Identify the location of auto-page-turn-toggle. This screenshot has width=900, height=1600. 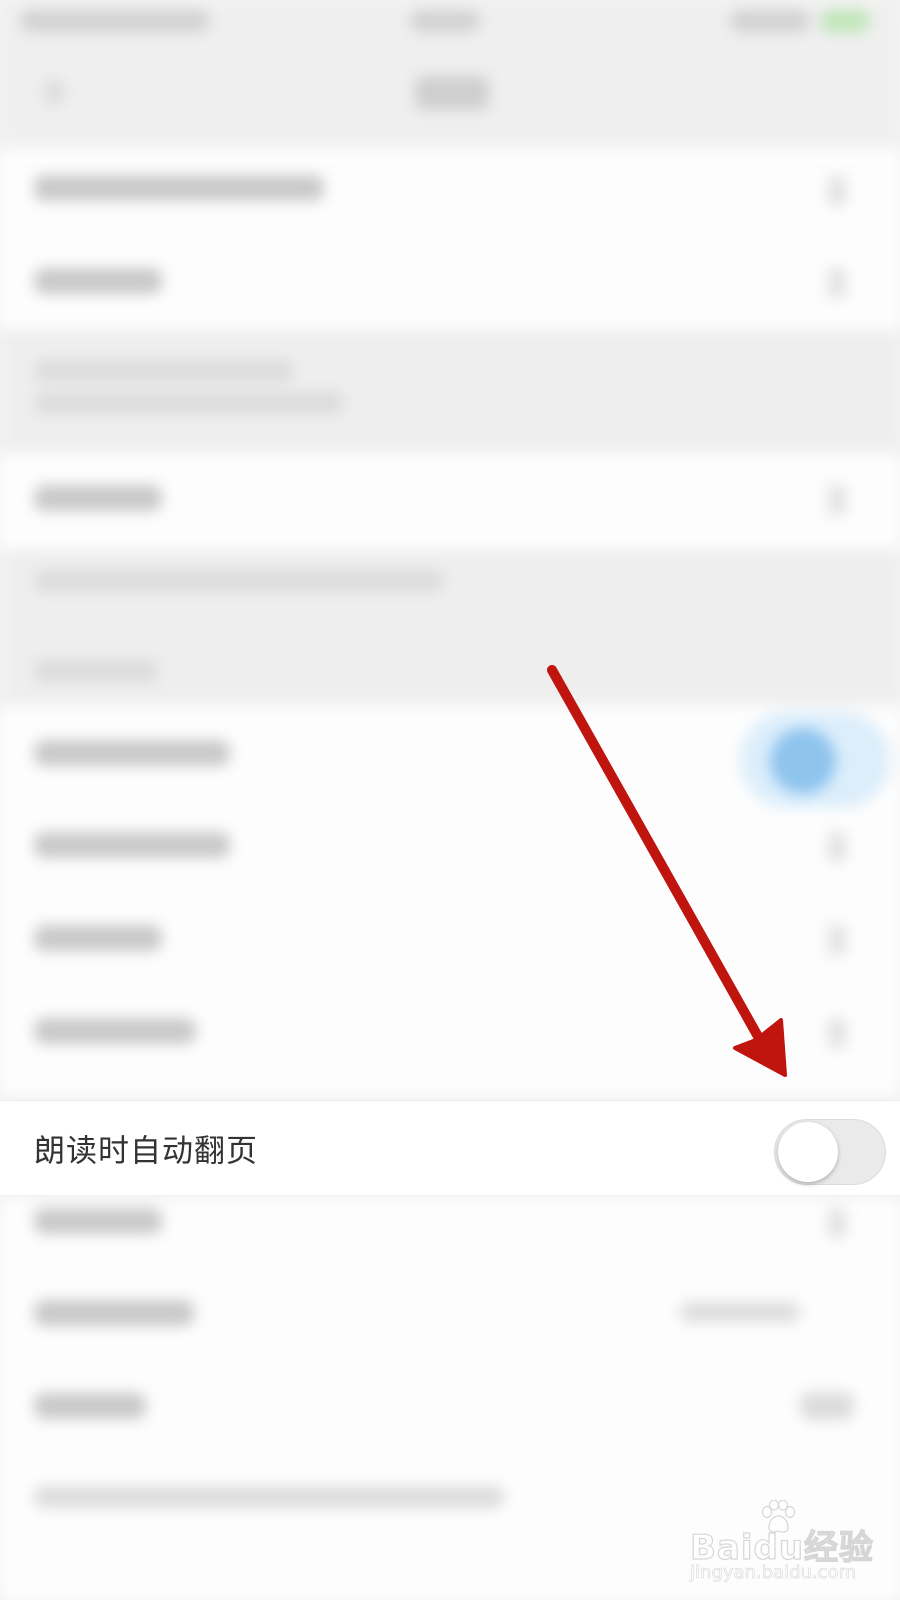
(830, 1152).